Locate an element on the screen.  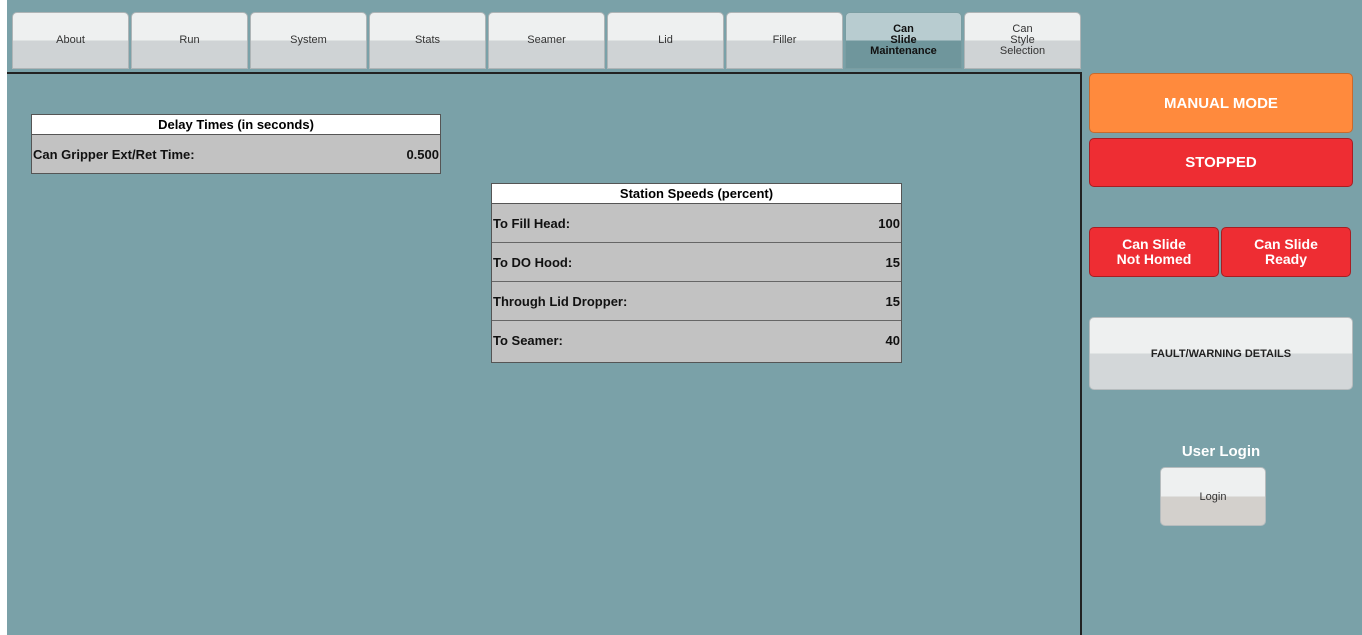
tab-label: System is located at coordinates (308, 40).